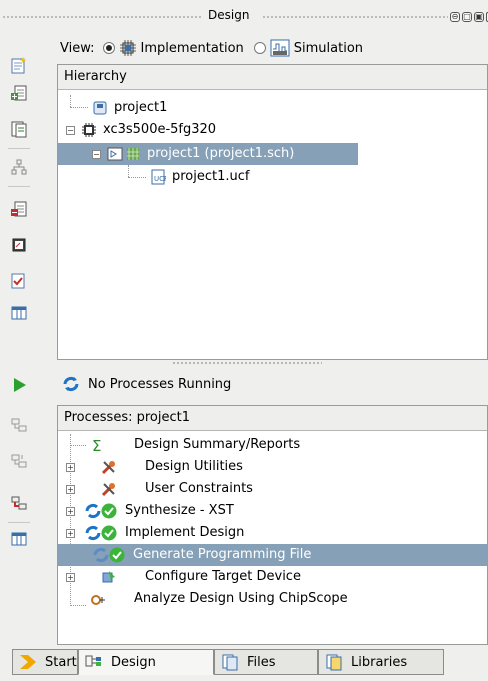 This screenshot has width=488, height=681. I want to click on tab-files: Files, so click(266, 662).